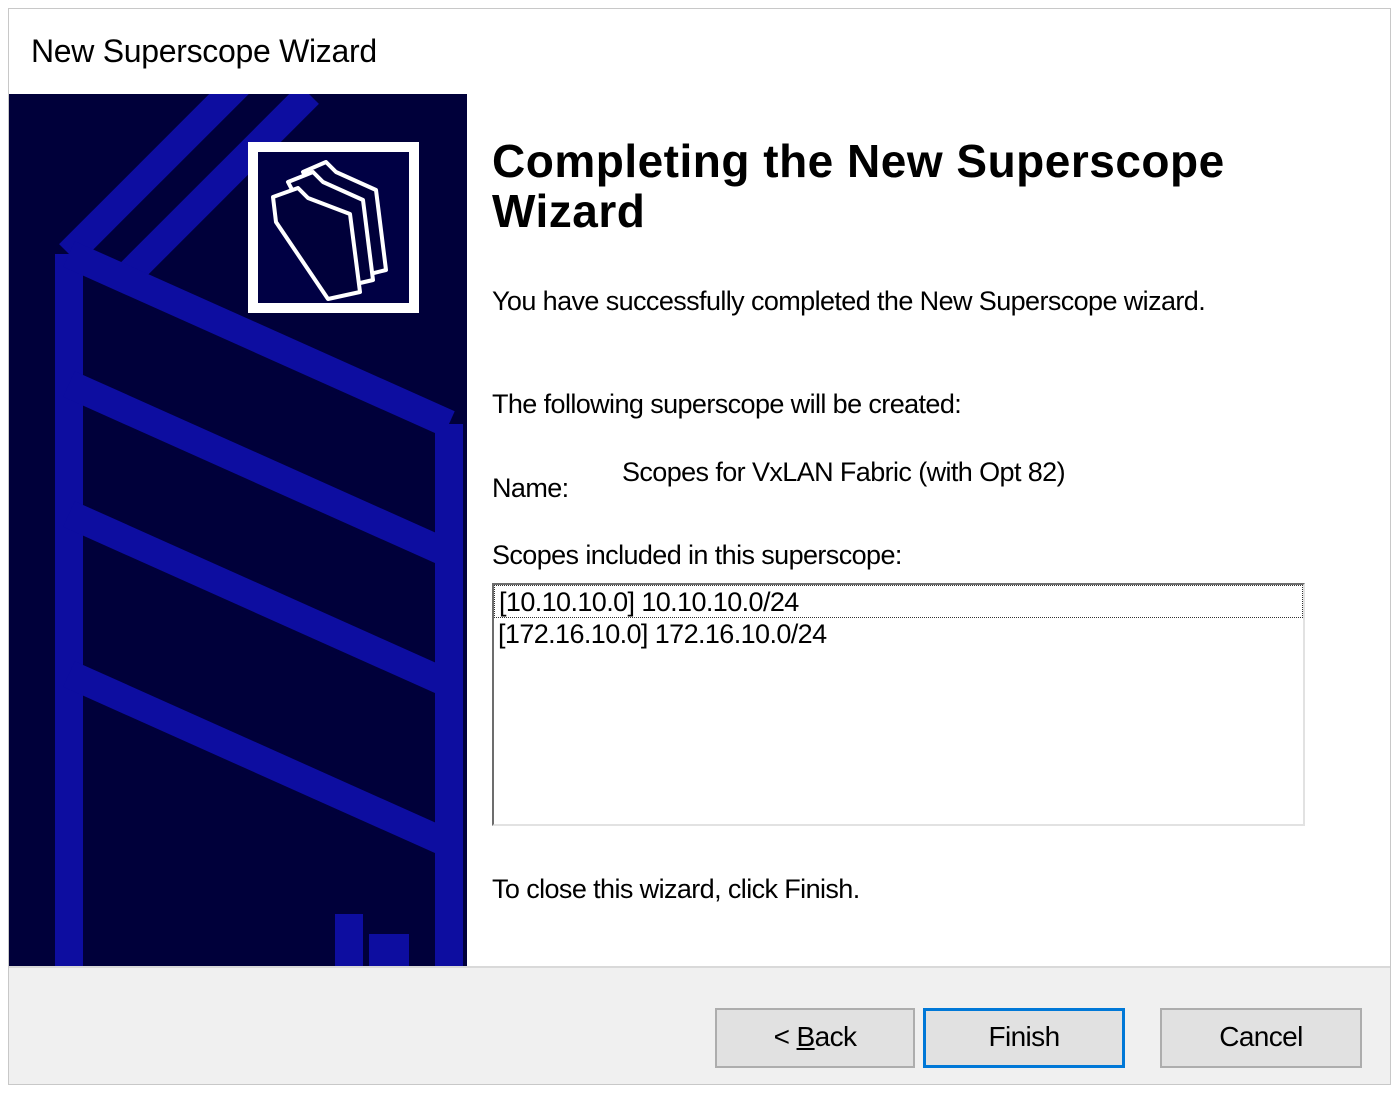  Describe the element at coordinates (699, 1025) in the screenshot. I see `button-bar: < Back Finish Cancel` at that location.